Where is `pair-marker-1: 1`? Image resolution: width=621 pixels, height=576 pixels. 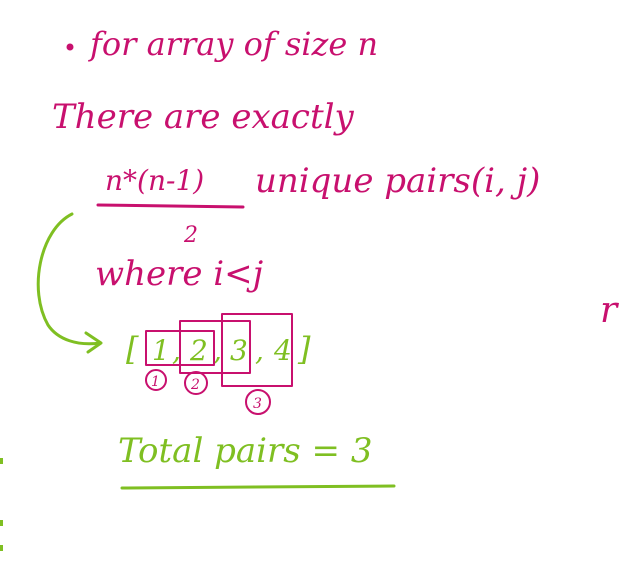
pair-marker-1: 1 is located at coordinates (155, 382).